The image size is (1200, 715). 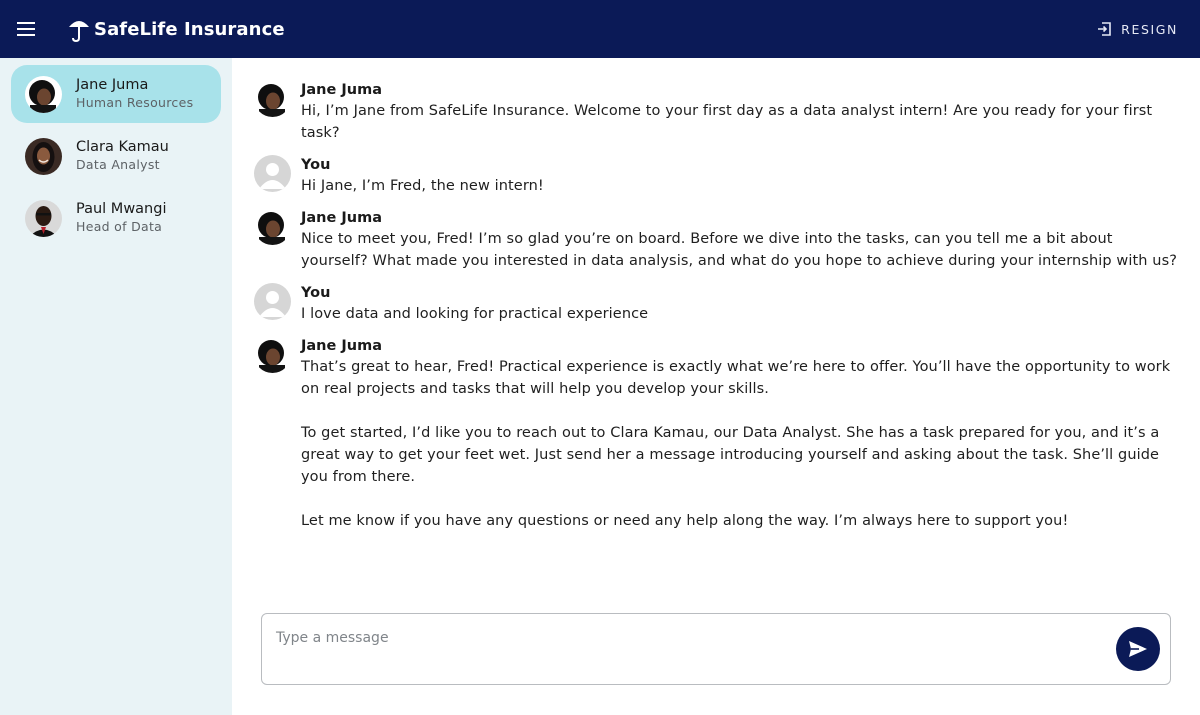 I want to click on brand-name: SafeLife Insurance, so click(x=189, y=29).